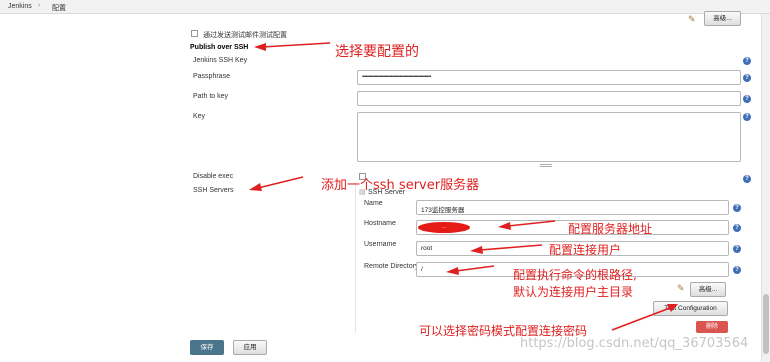 The image size is (770, 362). What do you see at coordinates (260, 47) in the screenshot?
I see `arrow-choose-config-head` at bounding box center [260, 47].